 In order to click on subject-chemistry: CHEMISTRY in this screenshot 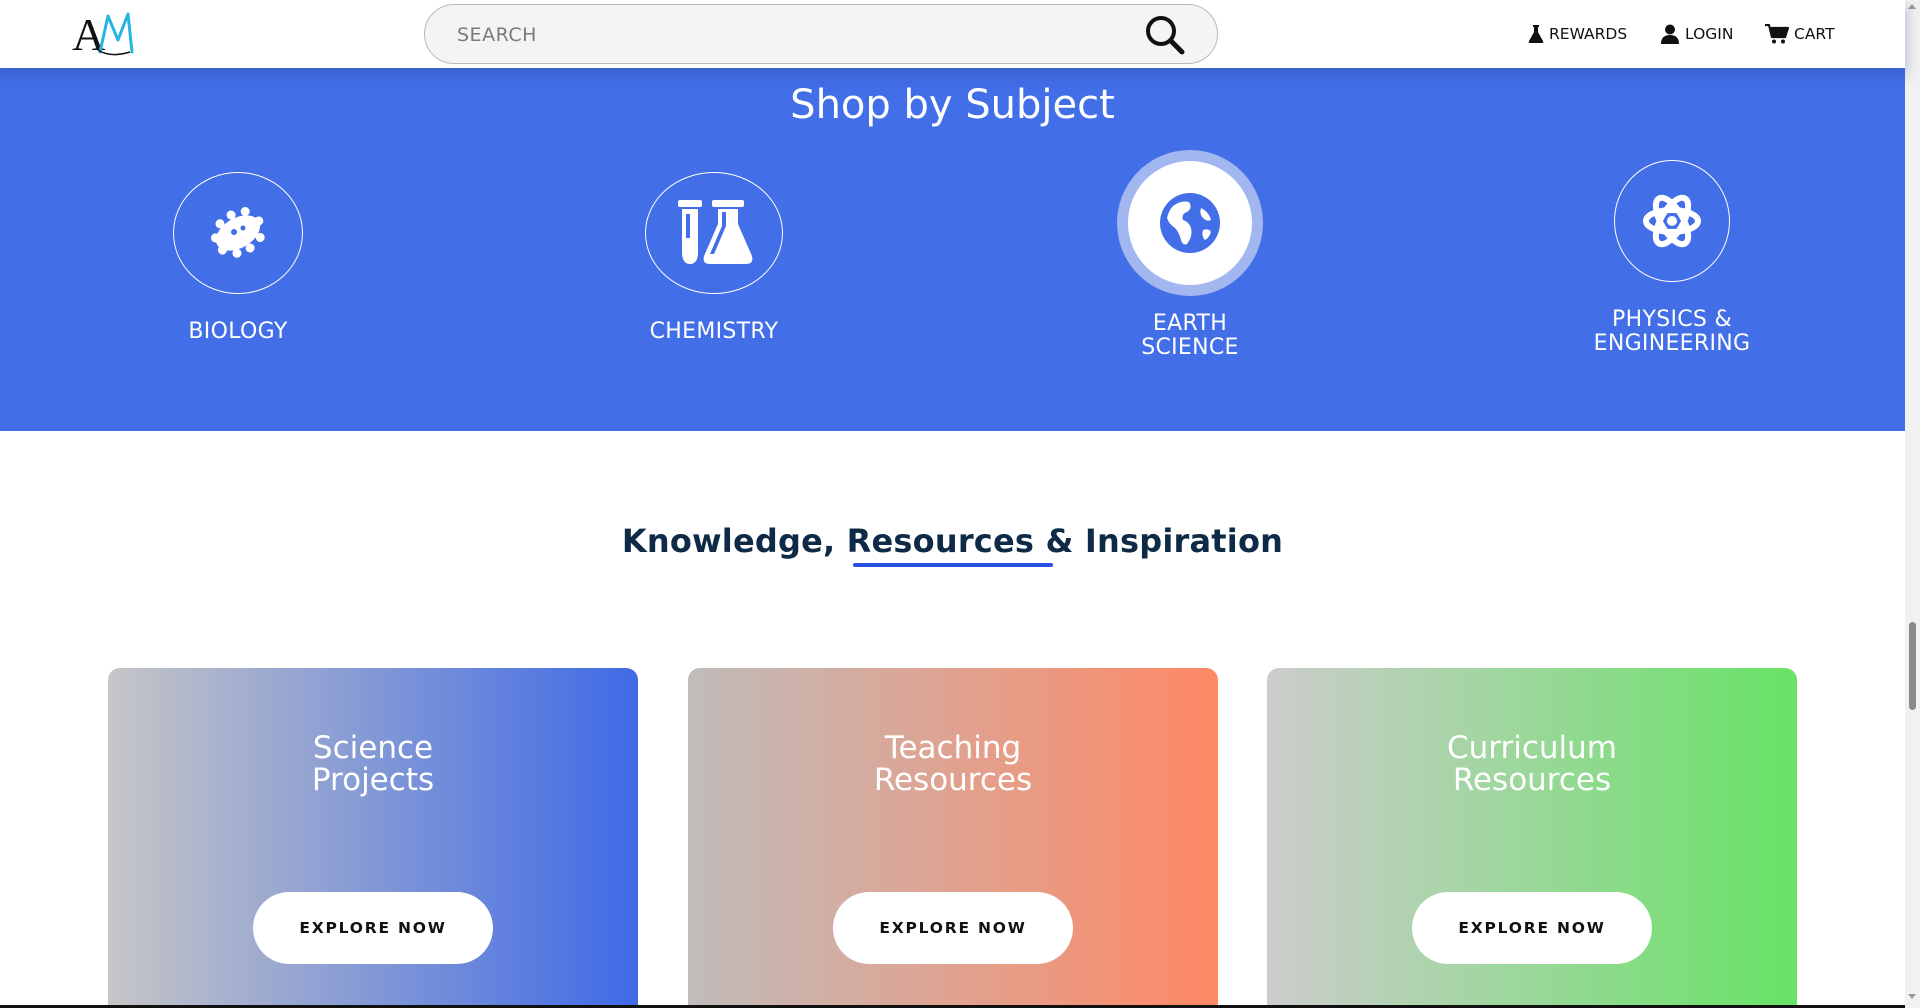, I will do `click(714, 258)`.